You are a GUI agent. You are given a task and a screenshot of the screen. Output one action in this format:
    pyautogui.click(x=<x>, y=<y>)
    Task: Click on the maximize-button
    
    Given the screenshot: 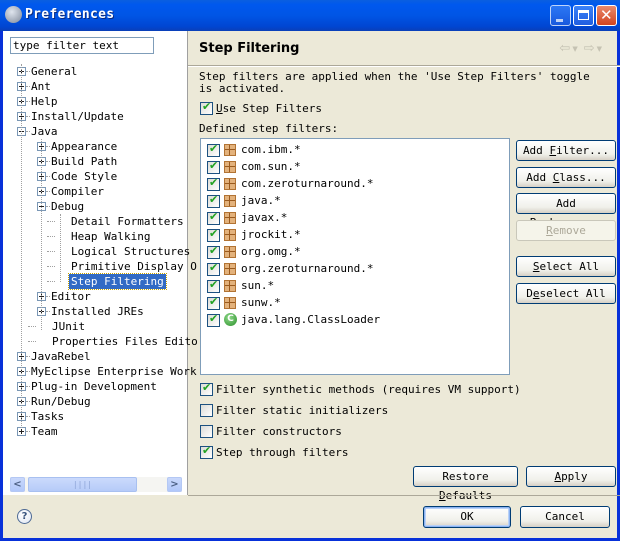 What is the action you would take?
    pyautogui.click(x=583, y=15)
    